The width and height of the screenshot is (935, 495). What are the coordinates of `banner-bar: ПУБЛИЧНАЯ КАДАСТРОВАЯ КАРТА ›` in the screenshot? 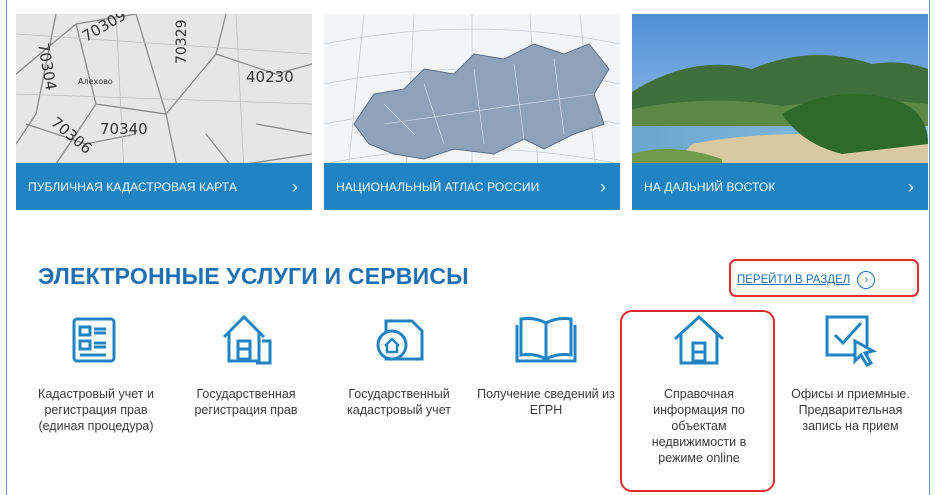 It's located at (164, 186).